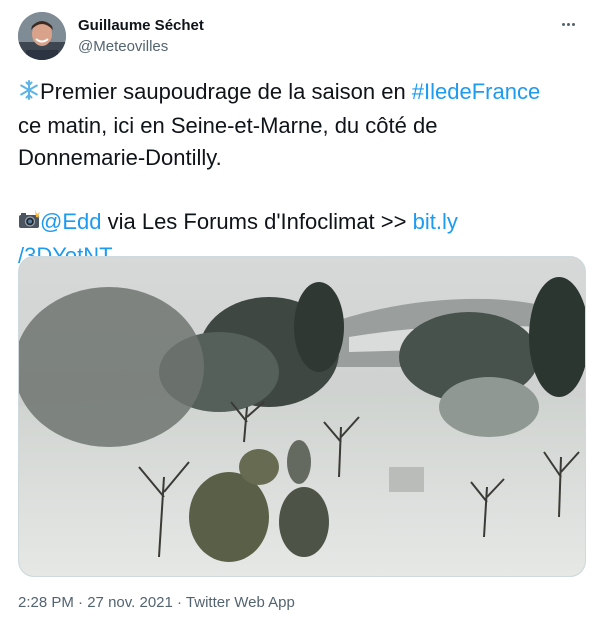 The height and width of the screenshot is (629, 602). Describe the element at coordinates (226, 91) in the screenshot. I see `tweet-line-1: Premier saupoudrage de la saison en` at that location.